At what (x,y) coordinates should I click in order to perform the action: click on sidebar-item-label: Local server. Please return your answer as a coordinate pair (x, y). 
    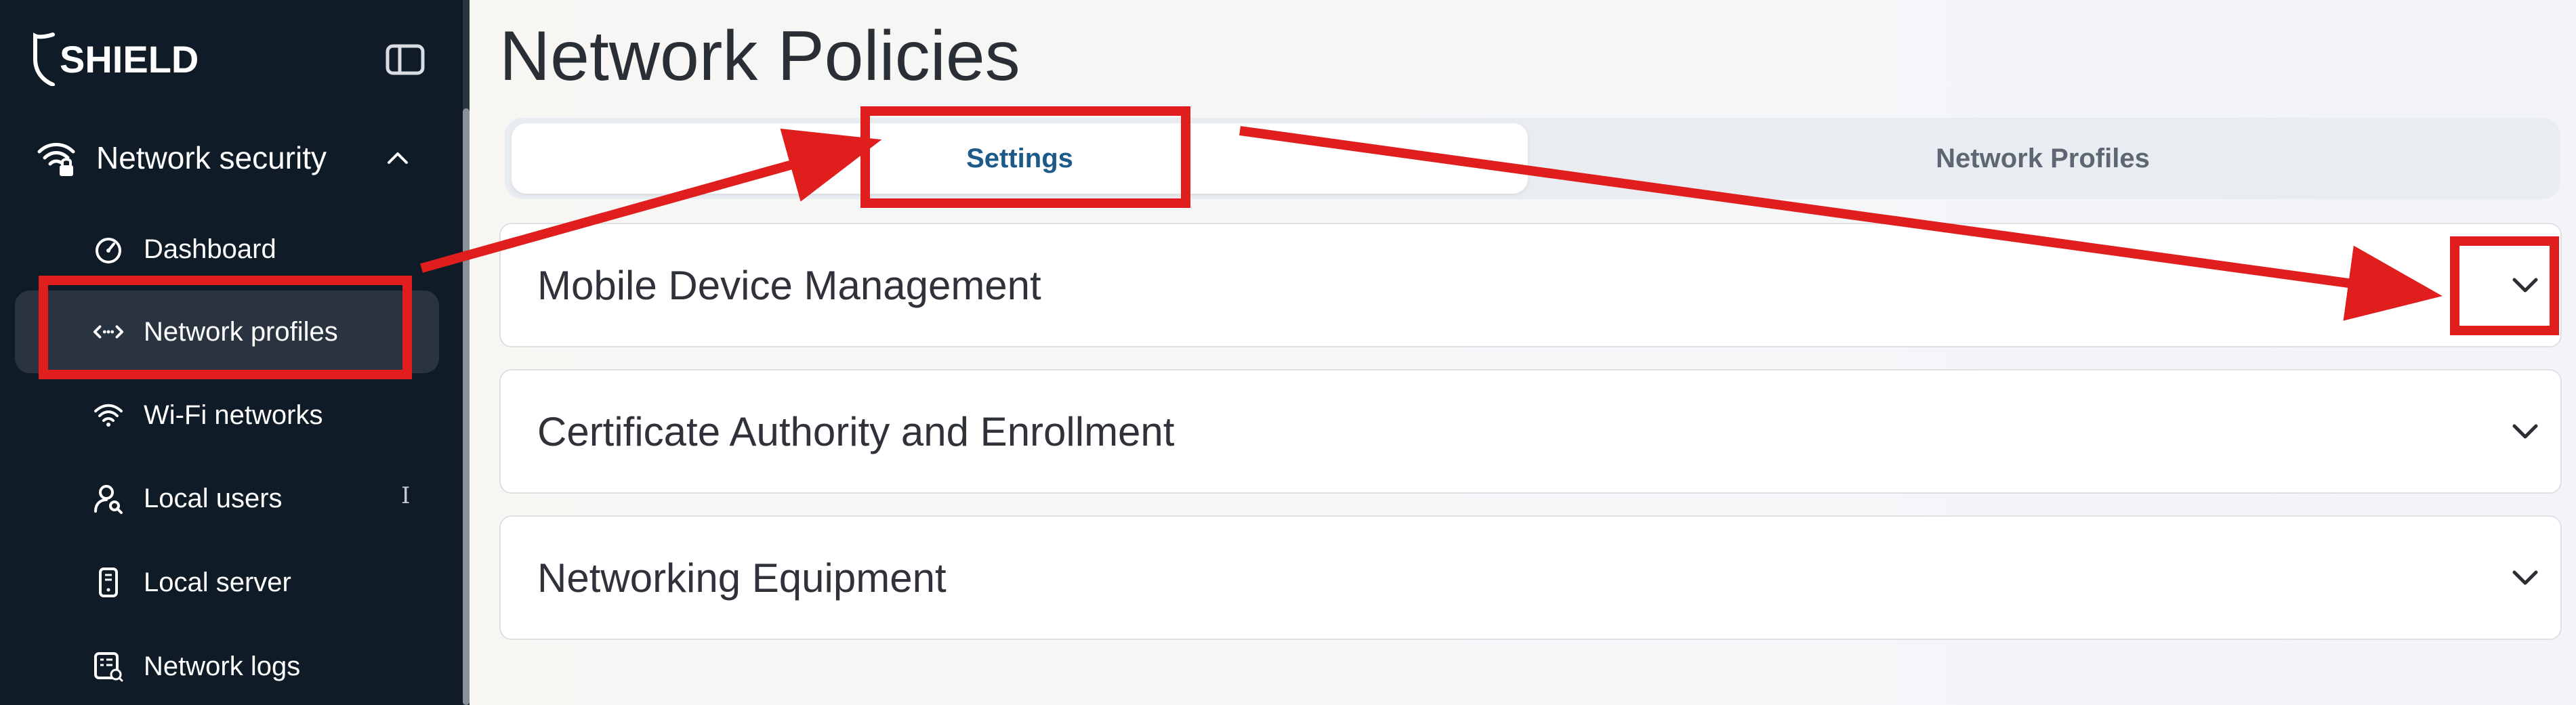
    Looking at the image, I should click on (217, 582).